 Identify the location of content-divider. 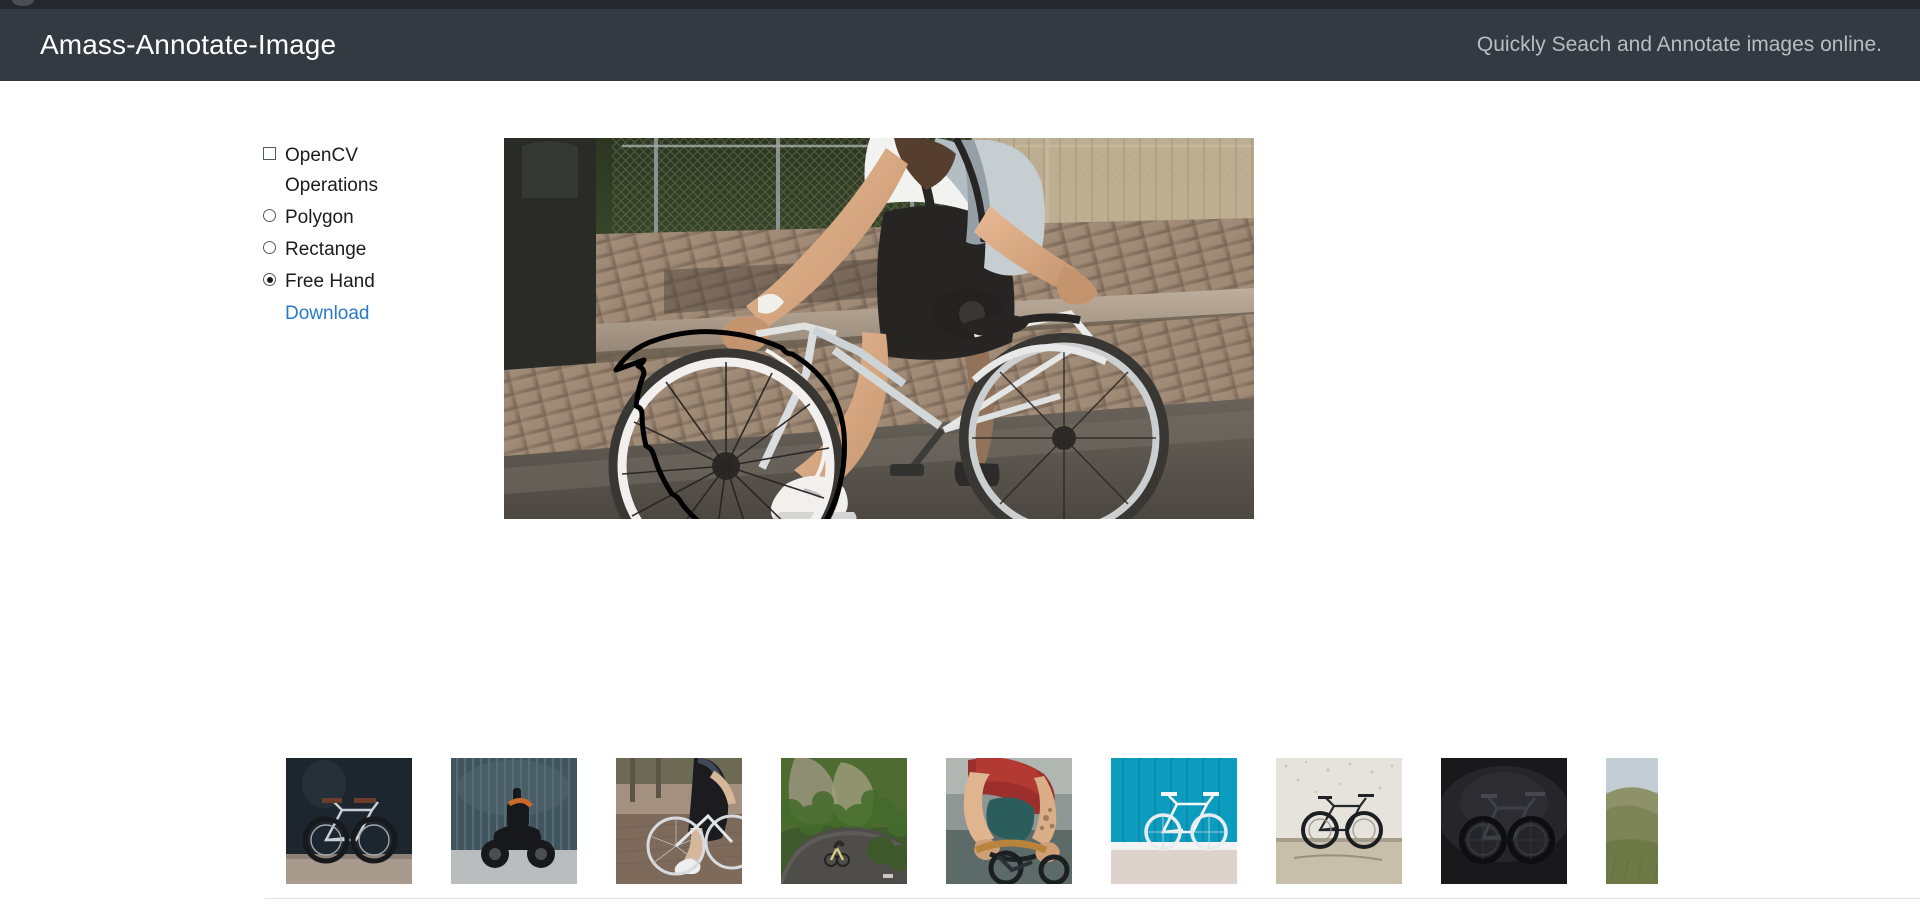
(1092, 898).